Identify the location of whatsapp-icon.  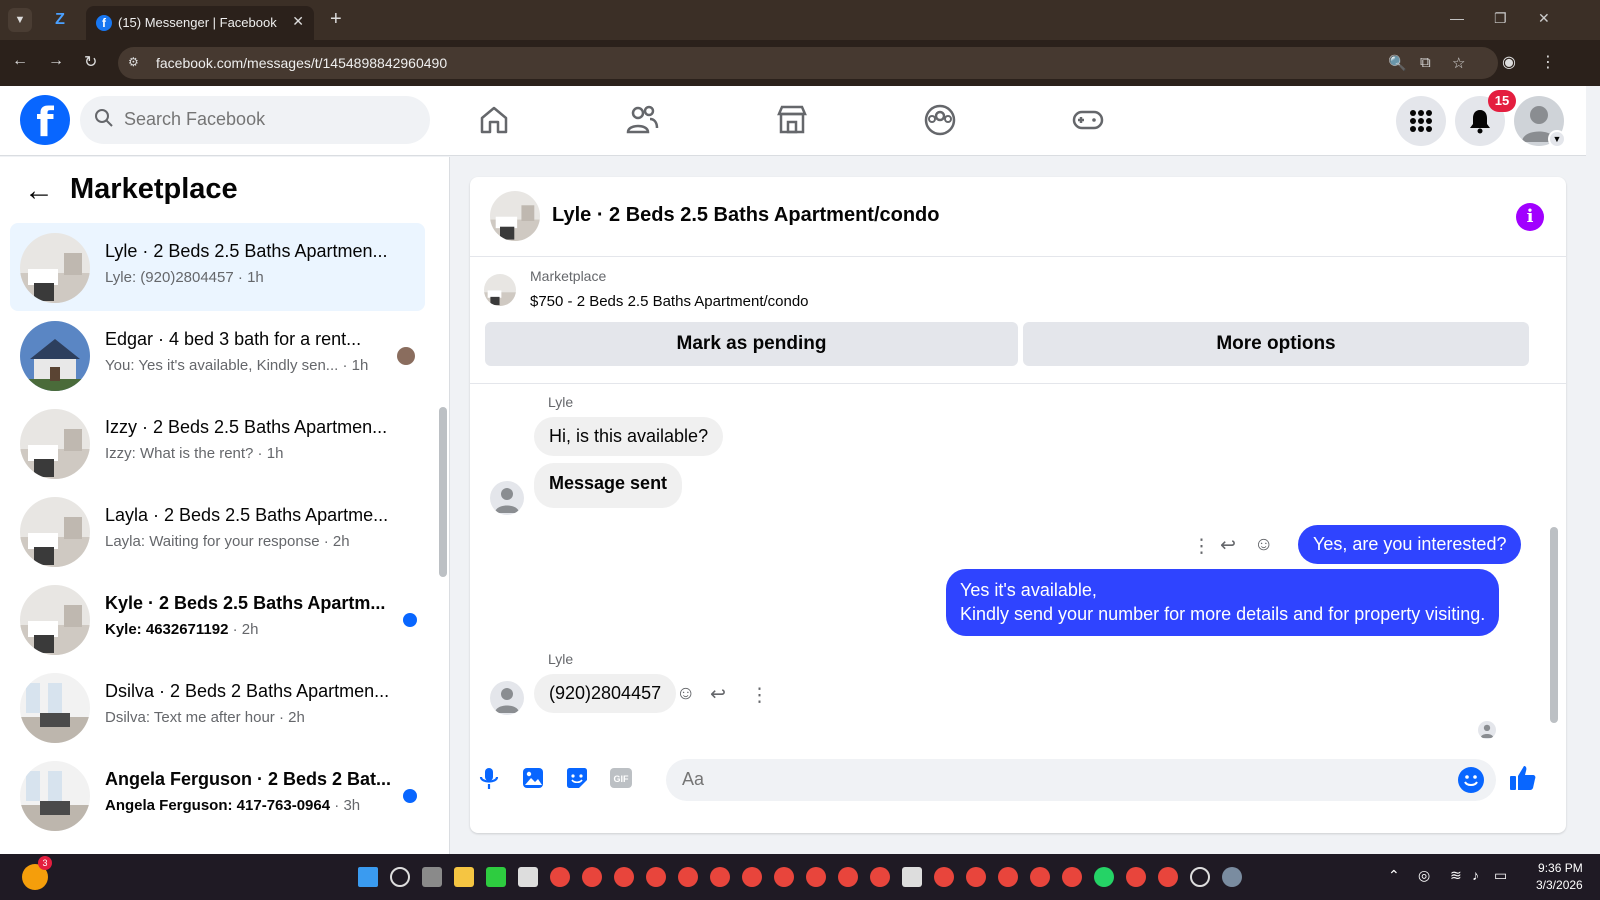
(1104, 877).